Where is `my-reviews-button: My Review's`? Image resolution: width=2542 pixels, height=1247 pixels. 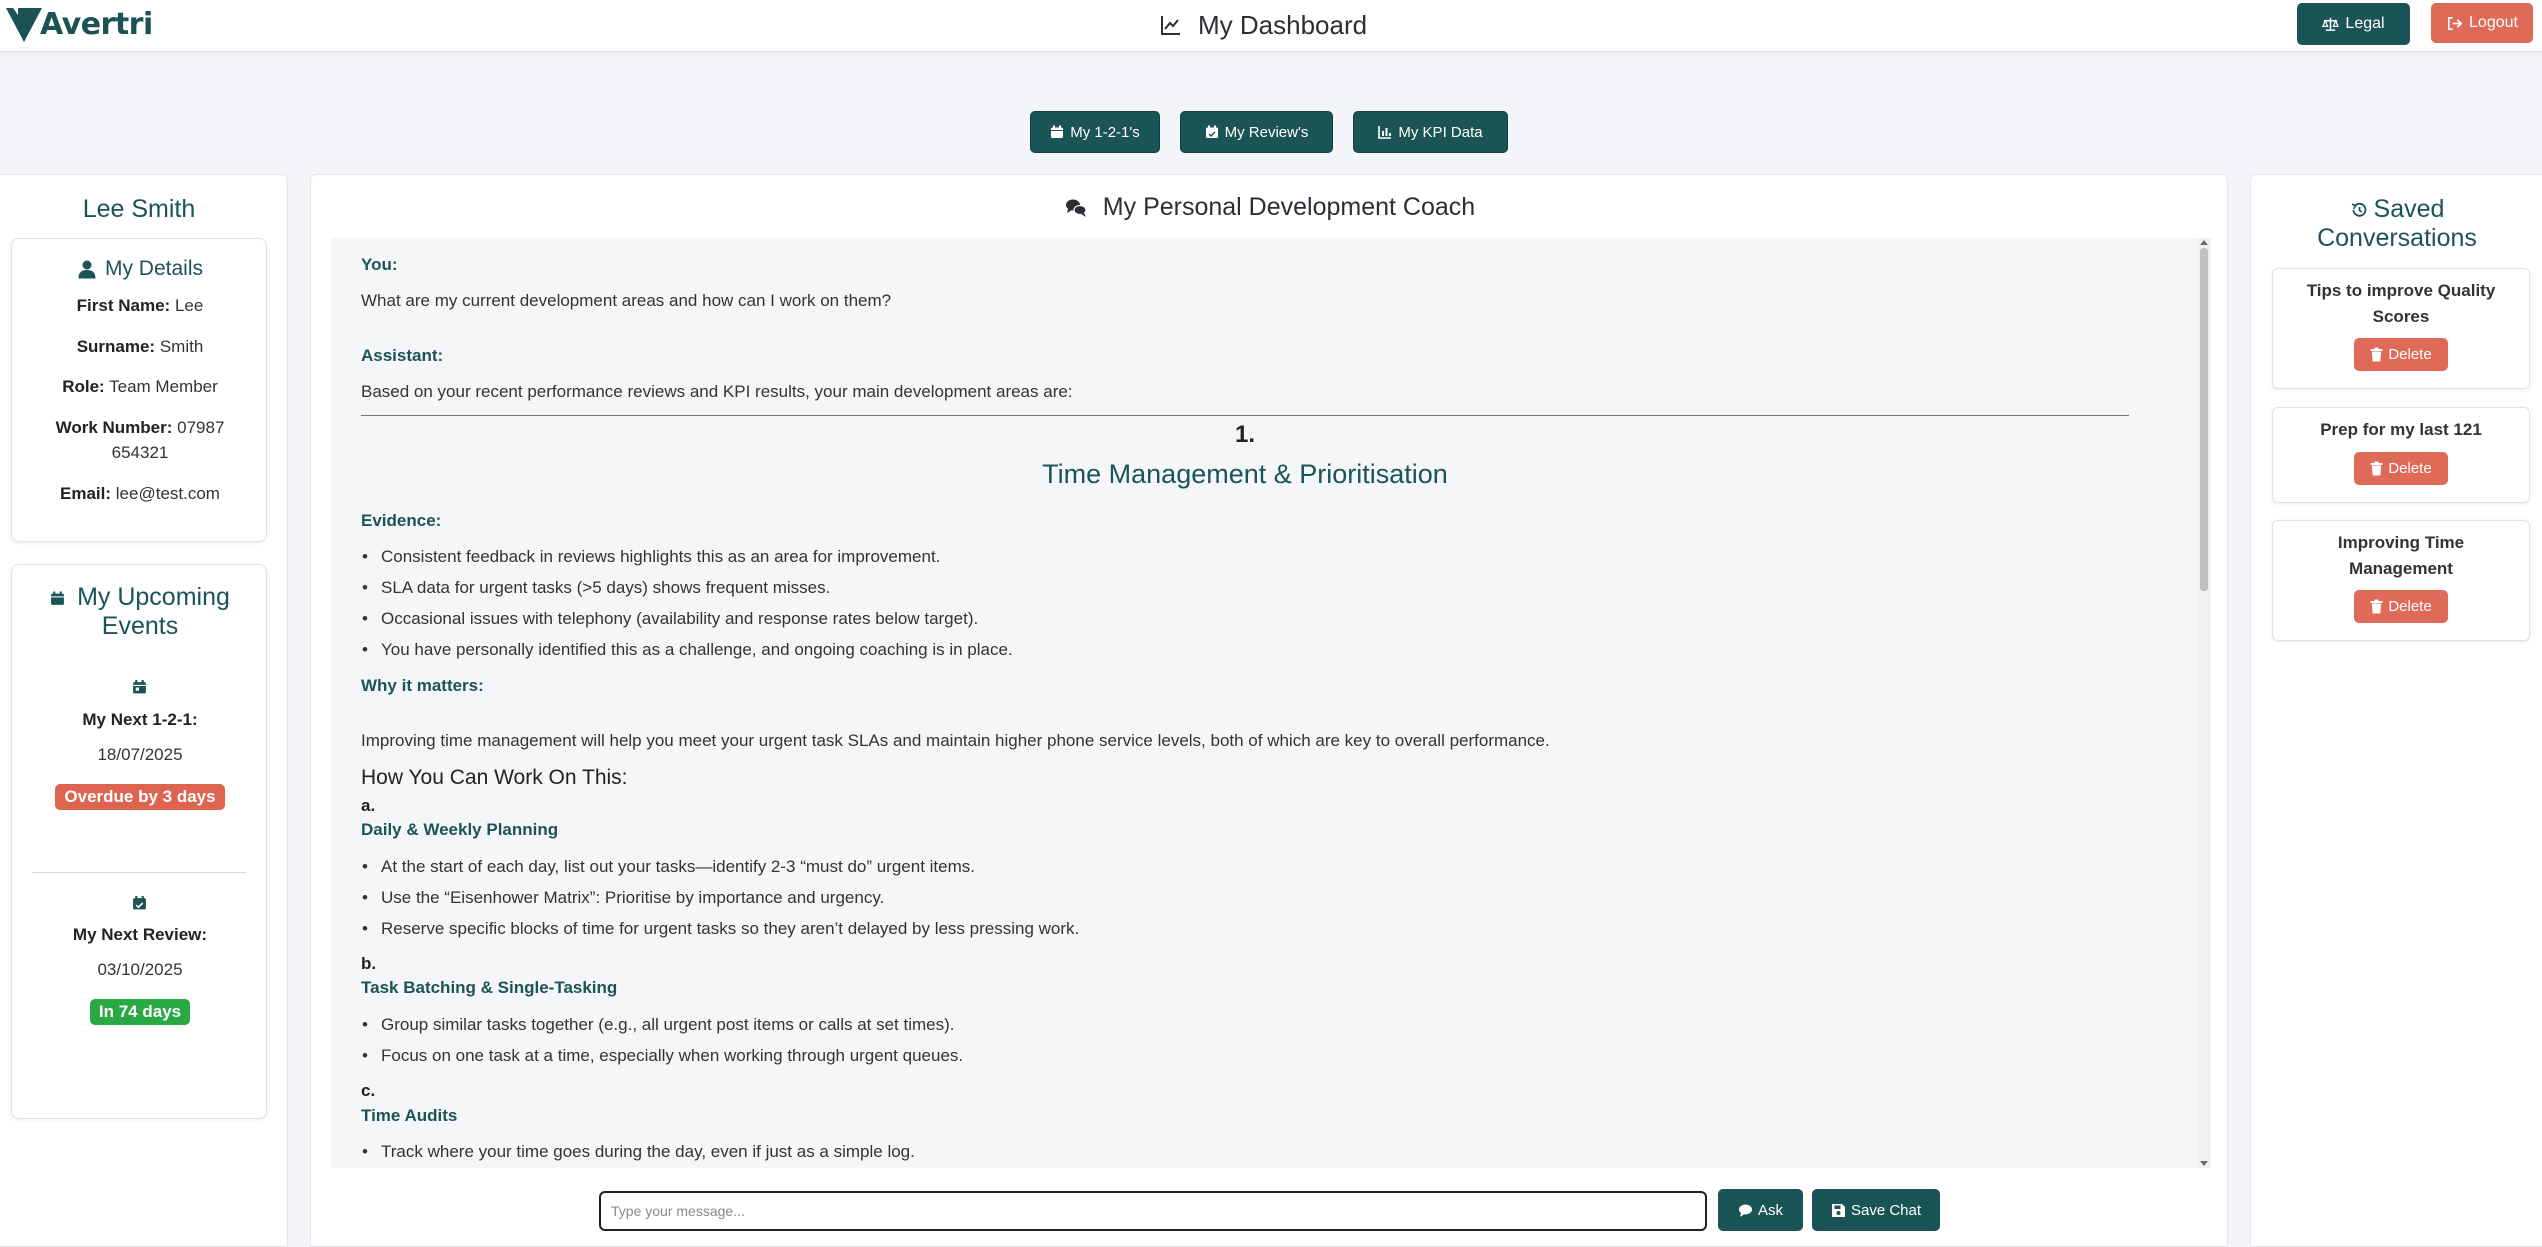 my-reviews-button: My Review's is located at coordinates (1256, 132).